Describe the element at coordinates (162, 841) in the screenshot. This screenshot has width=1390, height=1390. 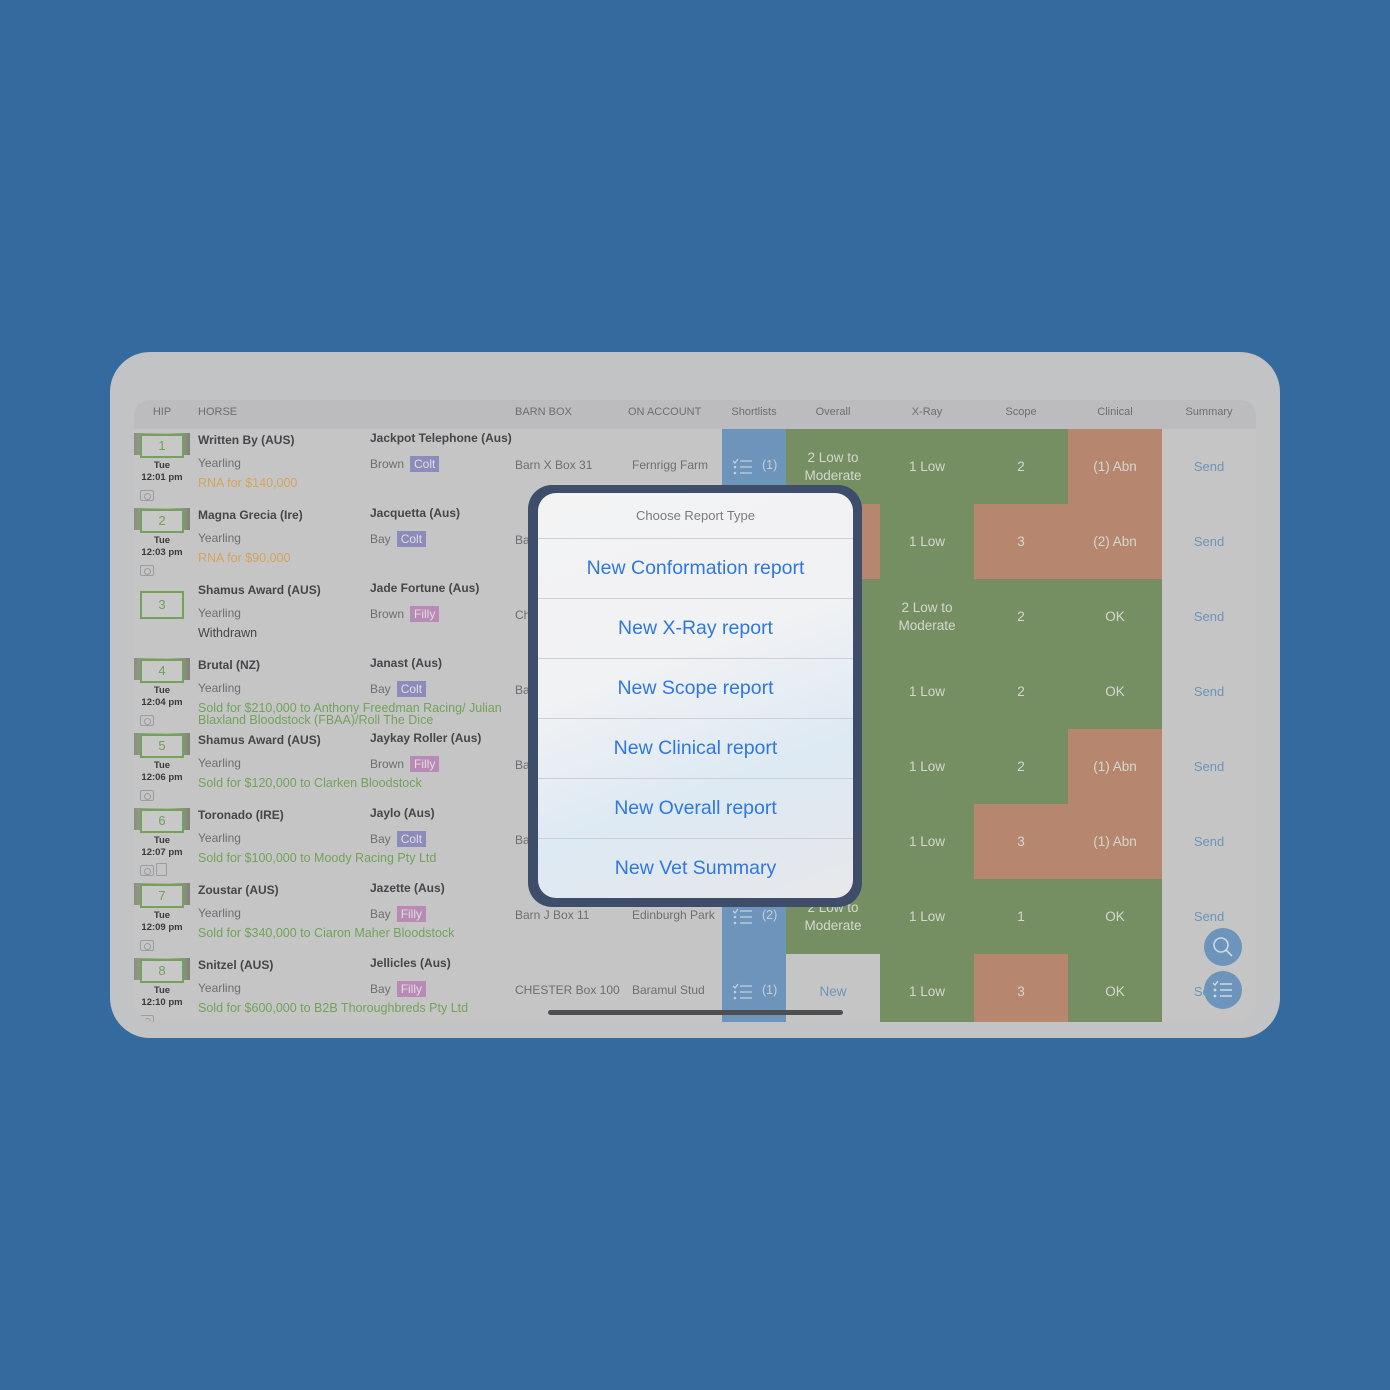
I see `hip-cell: 6 Tue 12:07 pm` at that location.